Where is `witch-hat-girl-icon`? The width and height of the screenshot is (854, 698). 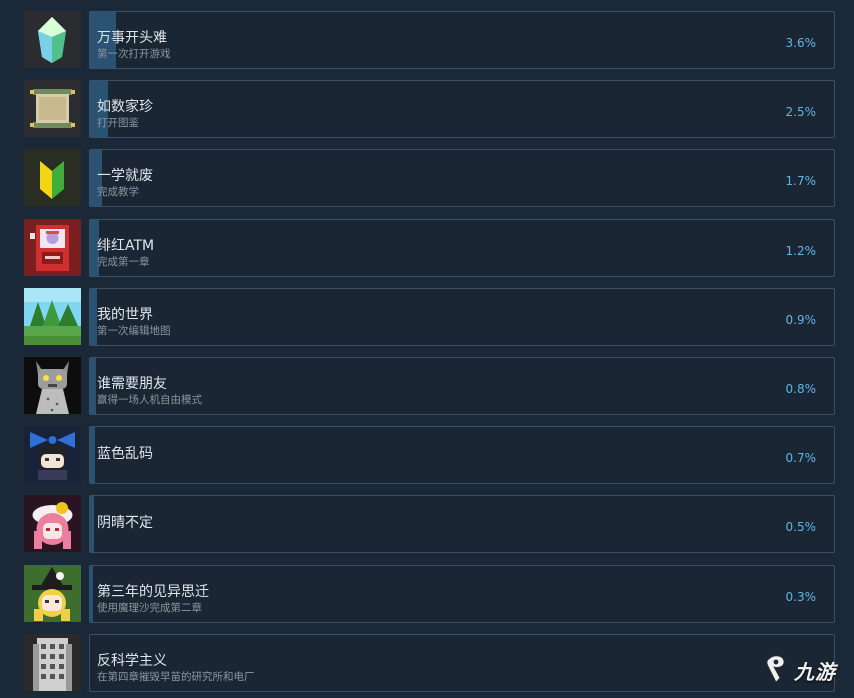
witch-hat-girl-icon is located at coordinates (52, 593).